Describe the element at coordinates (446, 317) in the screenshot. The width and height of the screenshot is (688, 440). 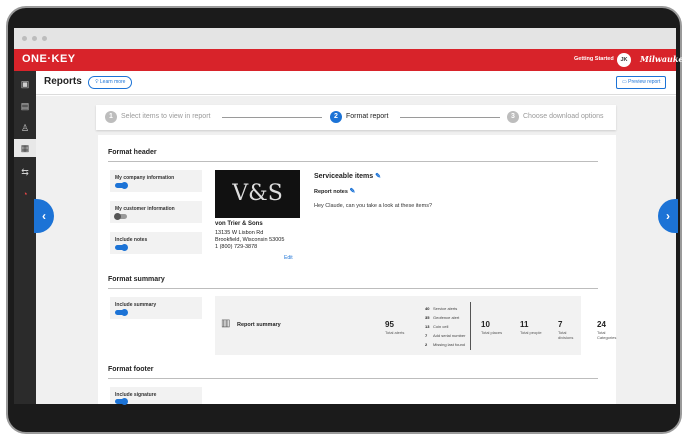
I see `alert-label: Geofence alert` at that location.